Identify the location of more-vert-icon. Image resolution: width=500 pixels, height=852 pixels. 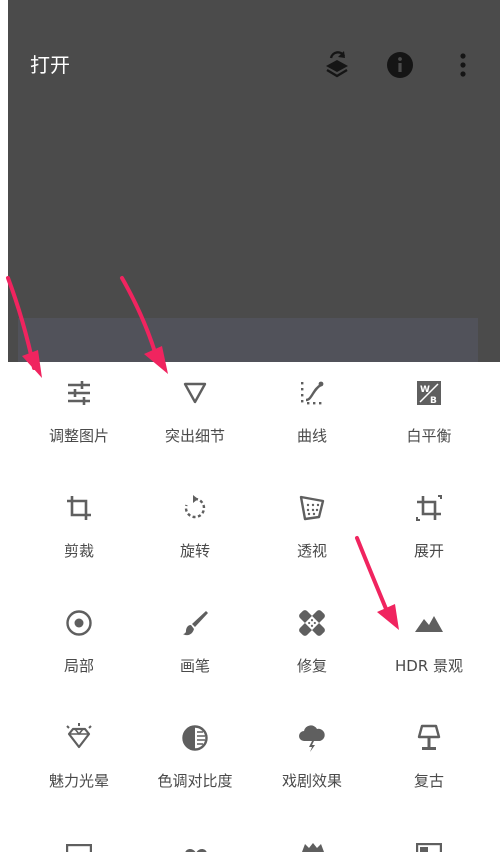
(463, 65).